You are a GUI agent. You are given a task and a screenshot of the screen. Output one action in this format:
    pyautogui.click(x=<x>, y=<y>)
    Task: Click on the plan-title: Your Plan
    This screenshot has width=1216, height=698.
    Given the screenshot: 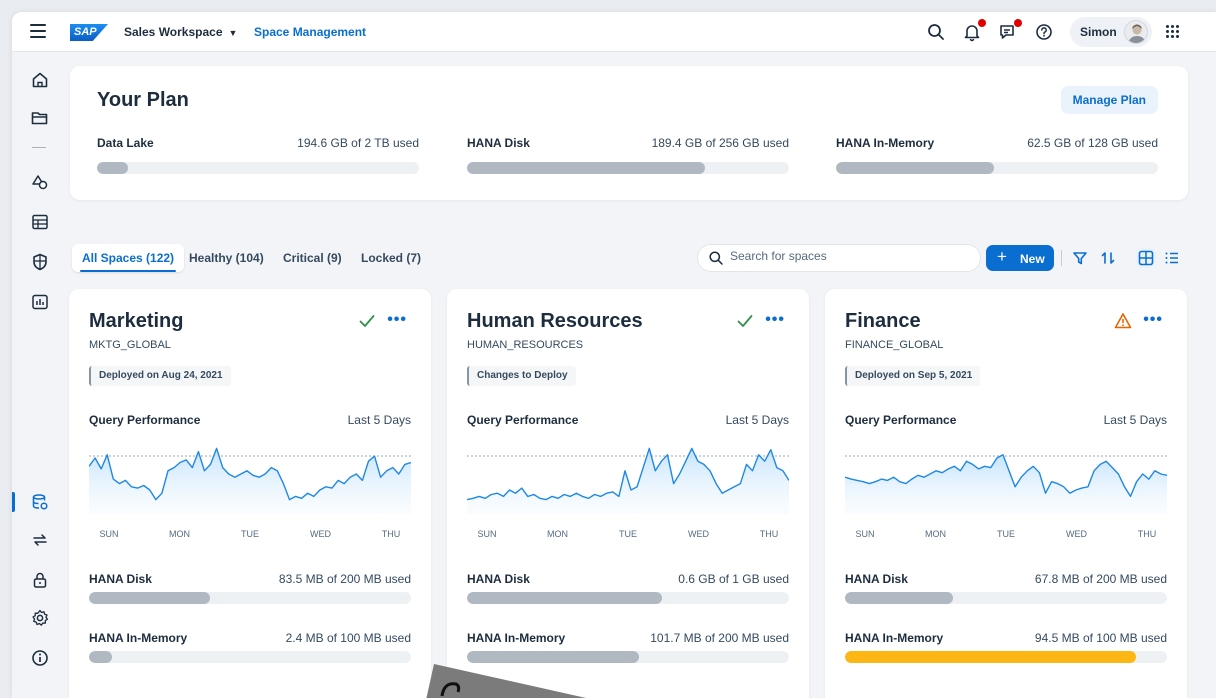 What is the action you would take?
    pyautogui.click(x=143, y=100)
    